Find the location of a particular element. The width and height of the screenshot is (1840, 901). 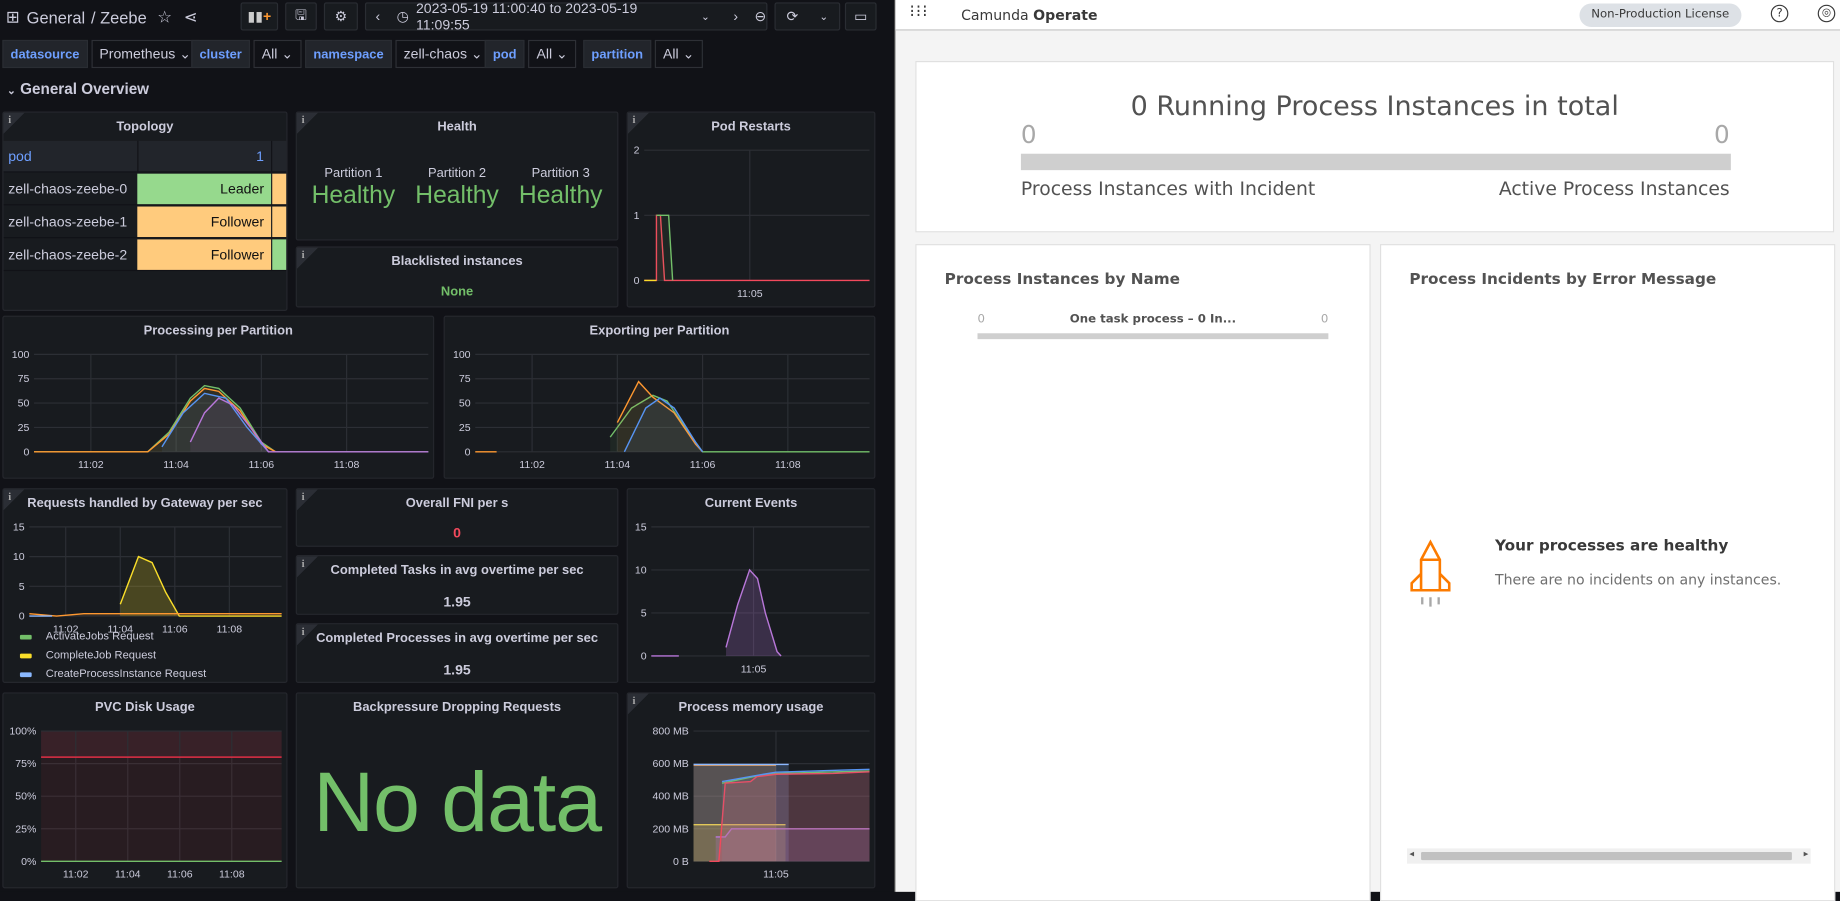

gear-icon: ⚙ is located at coordinates (341, 16).